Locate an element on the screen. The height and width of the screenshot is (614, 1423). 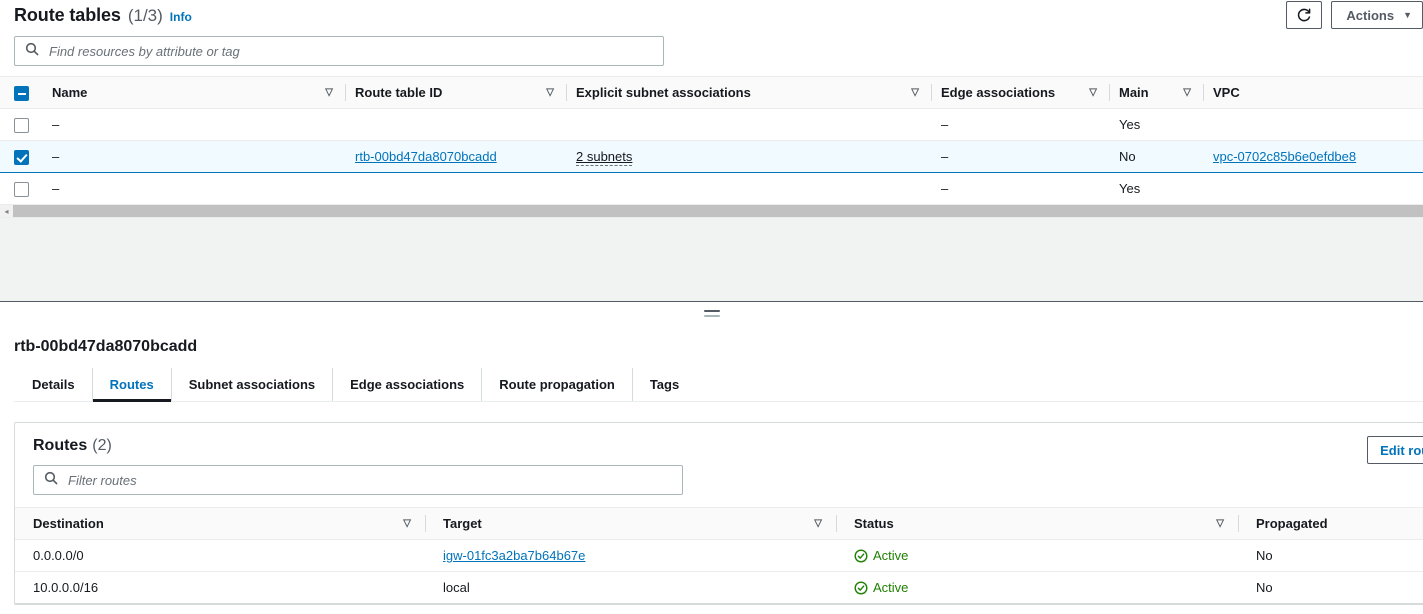
horizontal-scrollbar: ◂ is located at coordinates (711, 211).